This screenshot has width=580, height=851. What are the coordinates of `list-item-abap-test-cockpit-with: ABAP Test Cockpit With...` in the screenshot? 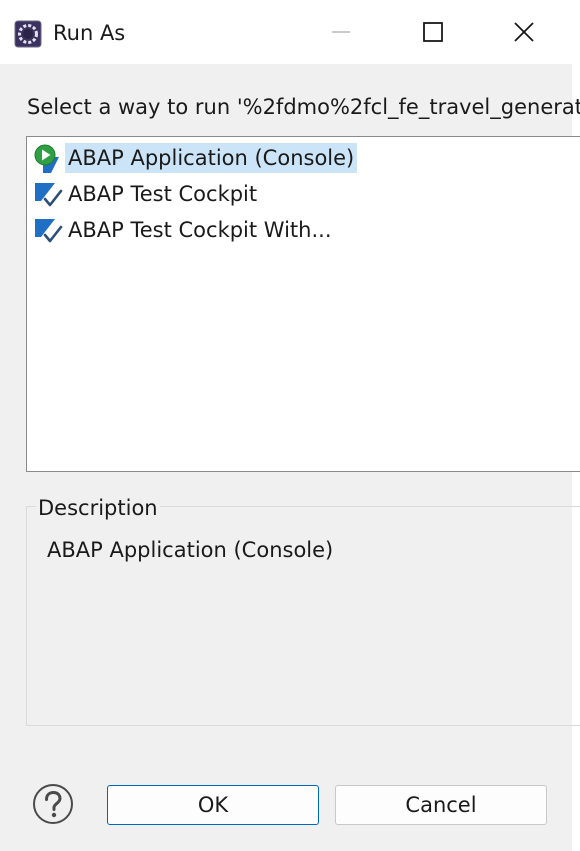 It's located at (184, 230).